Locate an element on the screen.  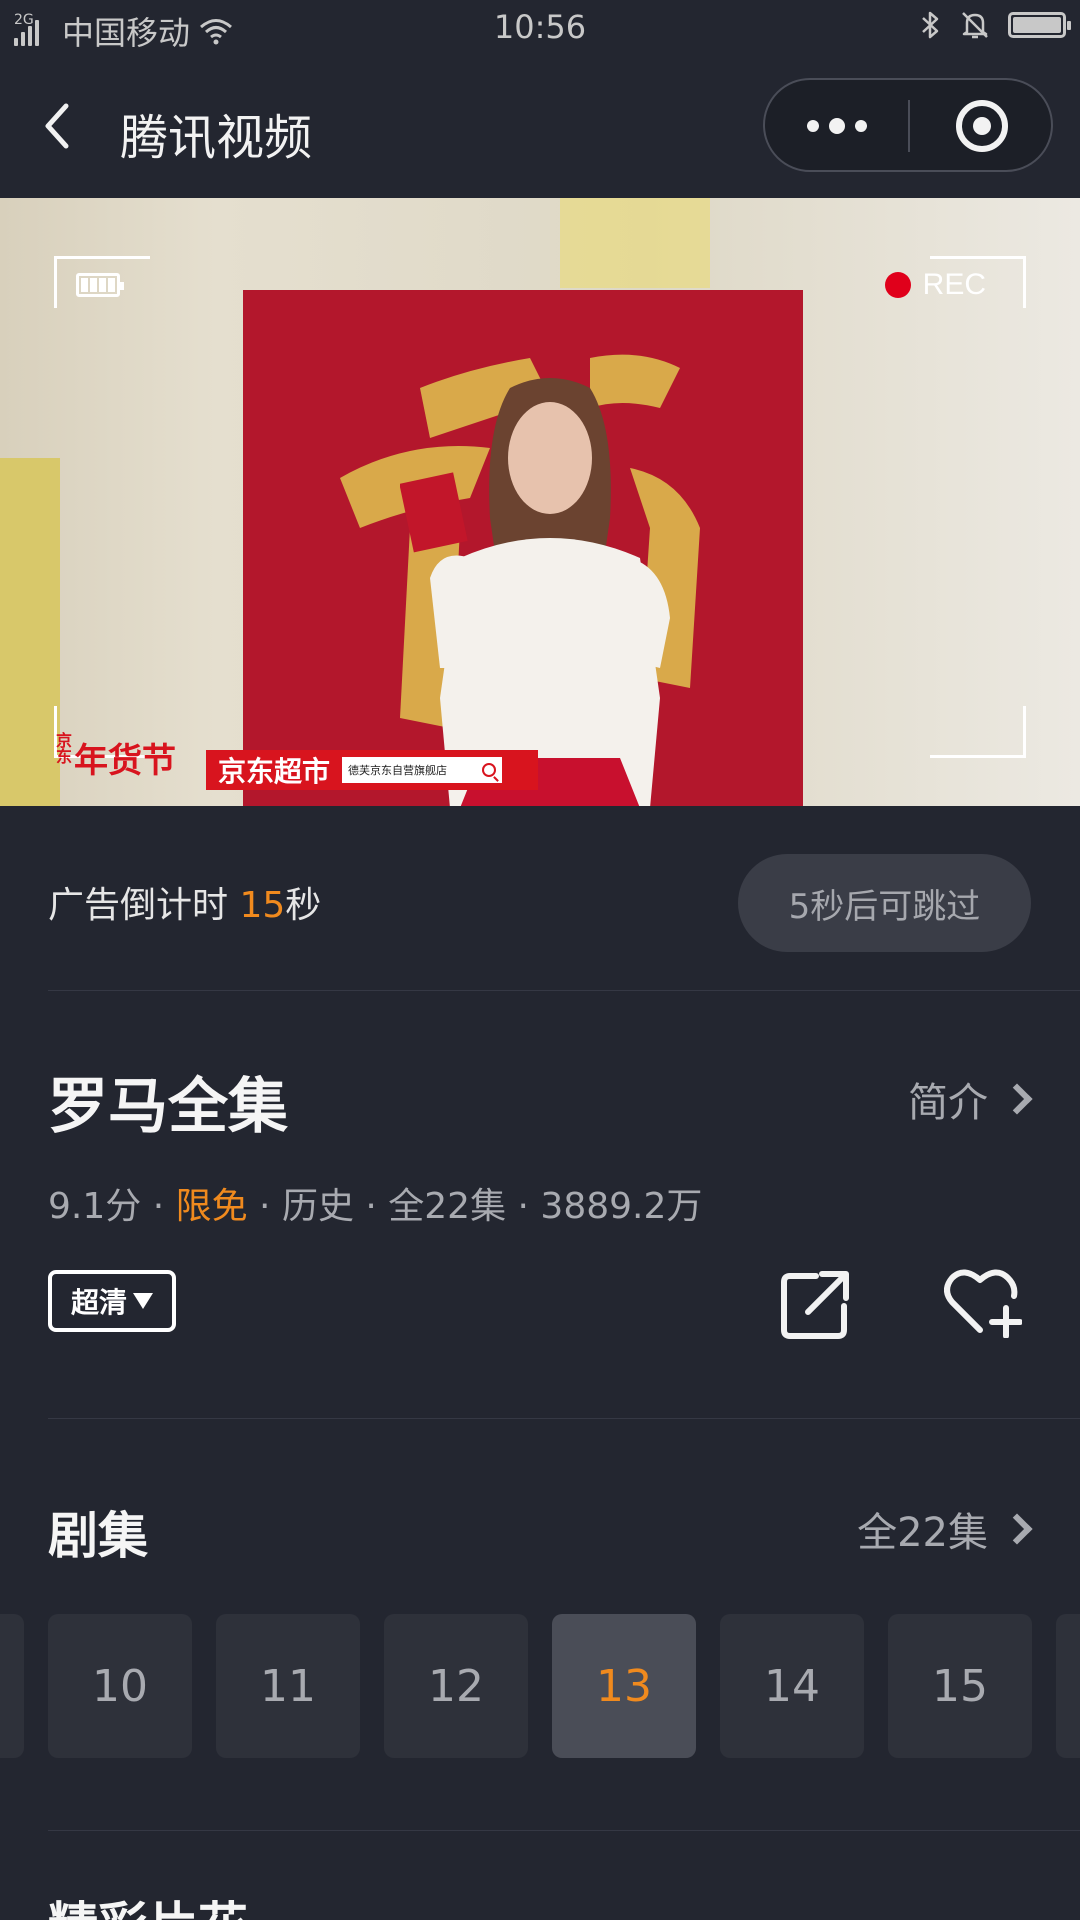
episode-item: 14 is located at coordinates (792, 1686).